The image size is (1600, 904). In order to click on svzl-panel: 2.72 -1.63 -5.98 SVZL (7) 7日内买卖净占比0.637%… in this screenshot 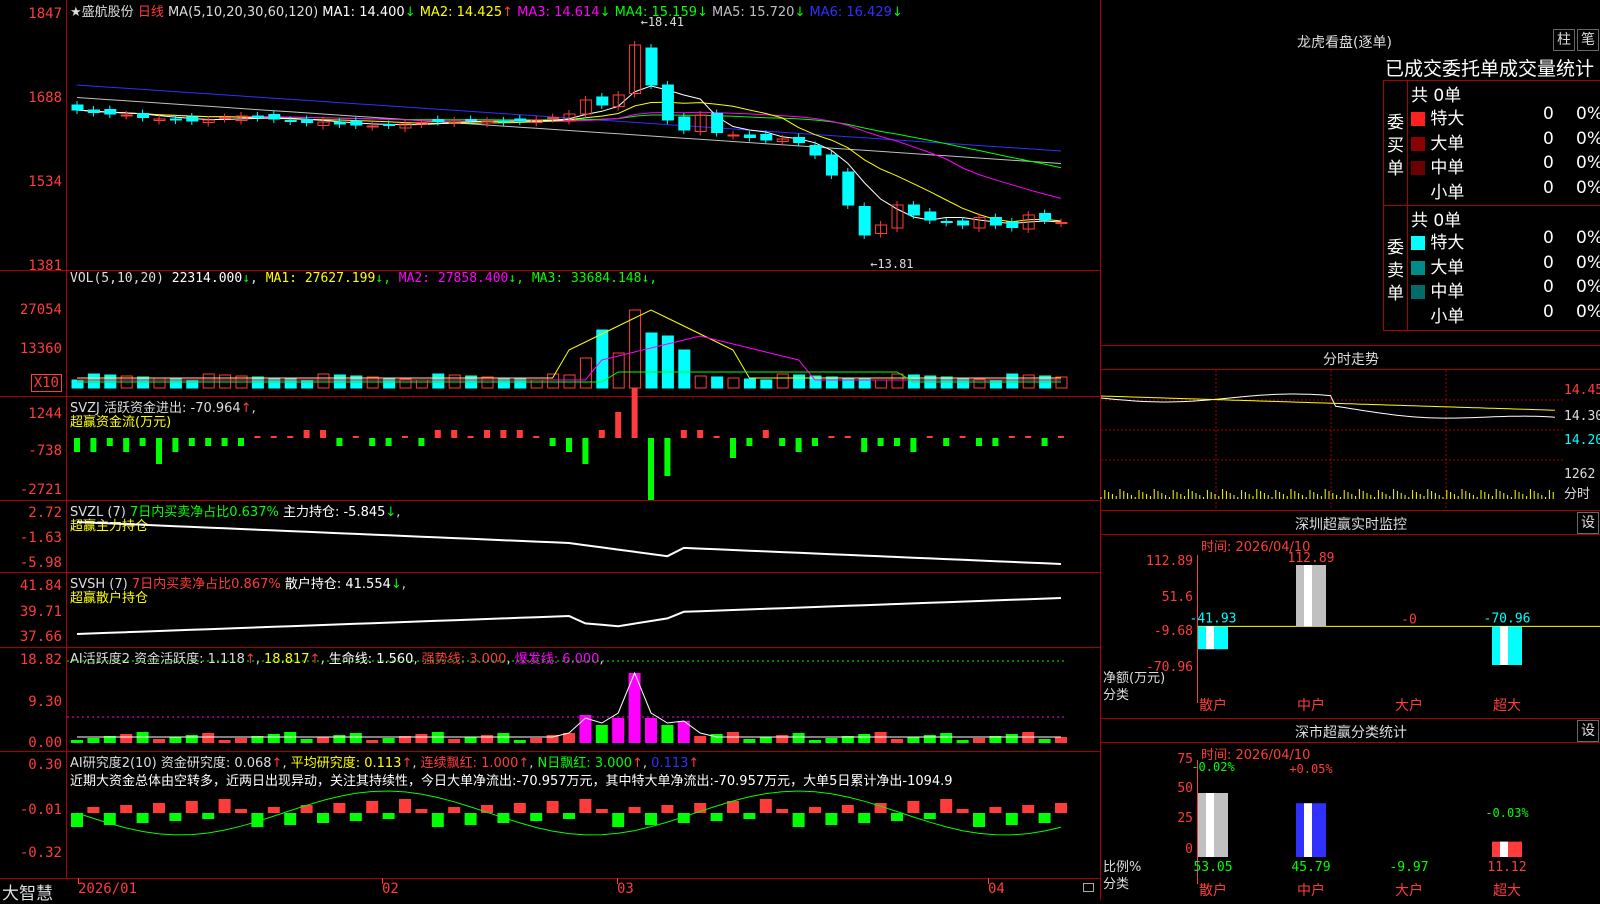, I will do `click(550, 536)`.